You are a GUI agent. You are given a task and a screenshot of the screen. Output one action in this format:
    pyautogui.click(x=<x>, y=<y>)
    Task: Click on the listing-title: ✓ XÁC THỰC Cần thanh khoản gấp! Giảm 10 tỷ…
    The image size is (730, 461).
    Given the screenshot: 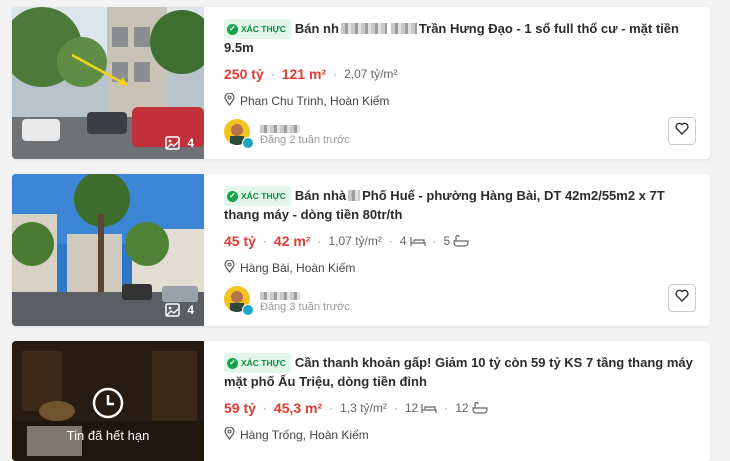 What is the action you would take?
    pyautogui.click(x=460, y=372)
    